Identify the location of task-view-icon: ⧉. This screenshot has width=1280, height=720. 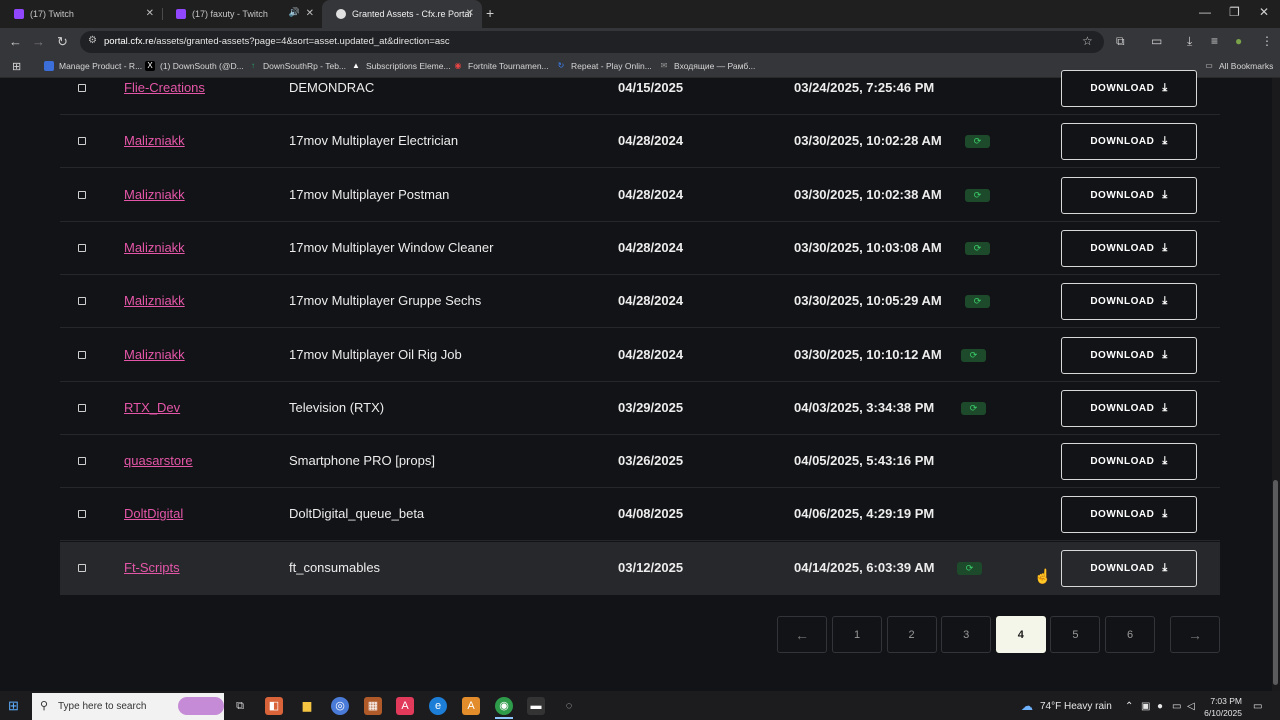
(240, 706).